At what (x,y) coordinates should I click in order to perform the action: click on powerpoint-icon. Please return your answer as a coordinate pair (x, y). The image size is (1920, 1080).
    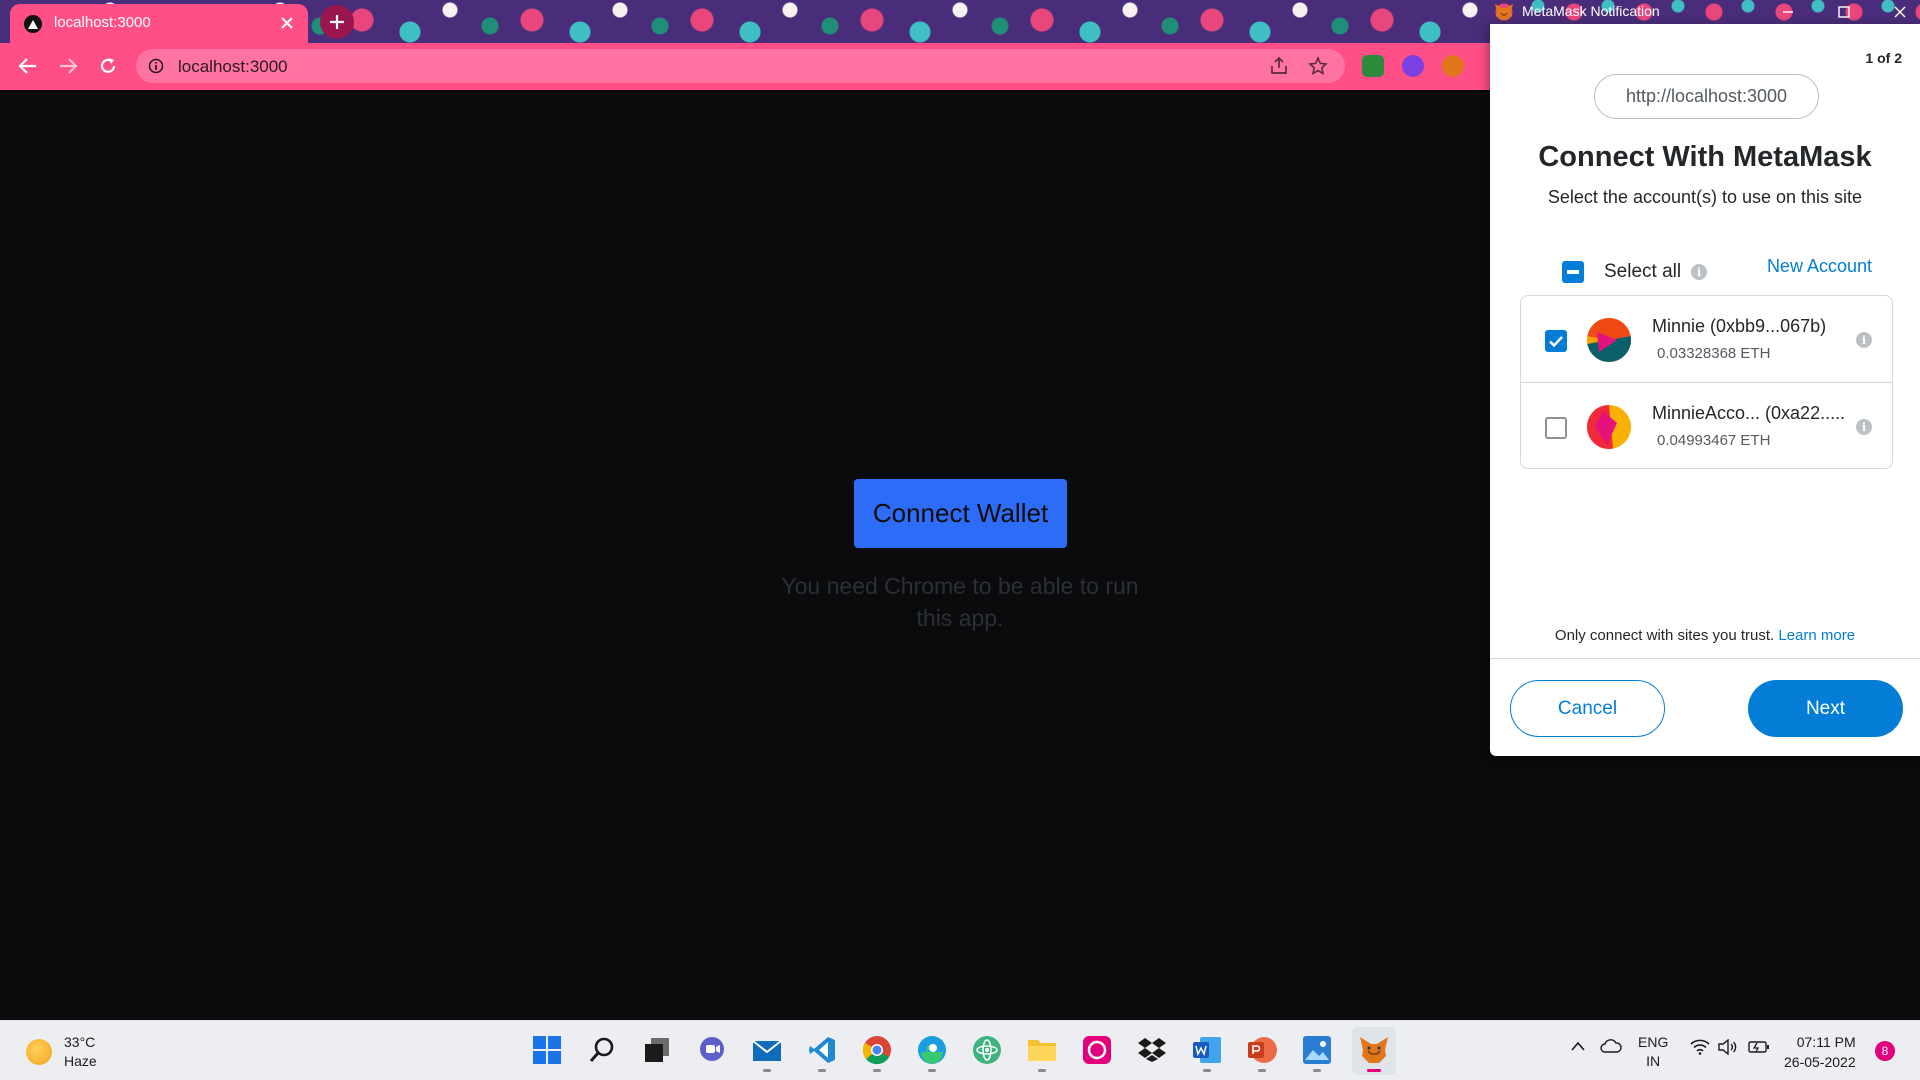
    Looking at the image, I should click on (1262, 1053).